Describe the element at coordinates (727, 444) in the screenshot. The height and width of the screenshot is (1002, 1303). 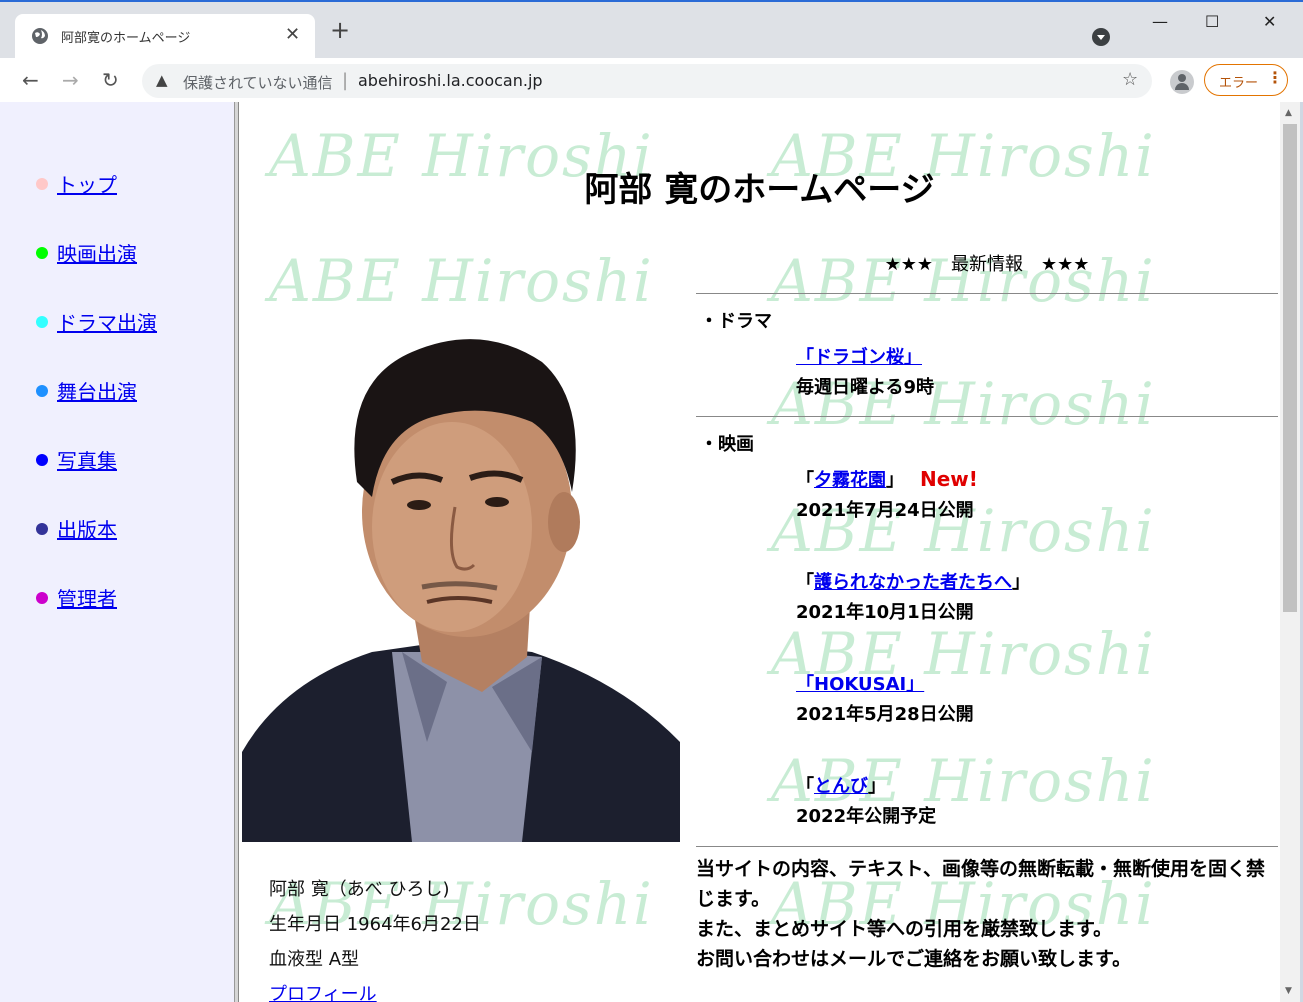
I see `movie-section-title: ・映画` at that location.